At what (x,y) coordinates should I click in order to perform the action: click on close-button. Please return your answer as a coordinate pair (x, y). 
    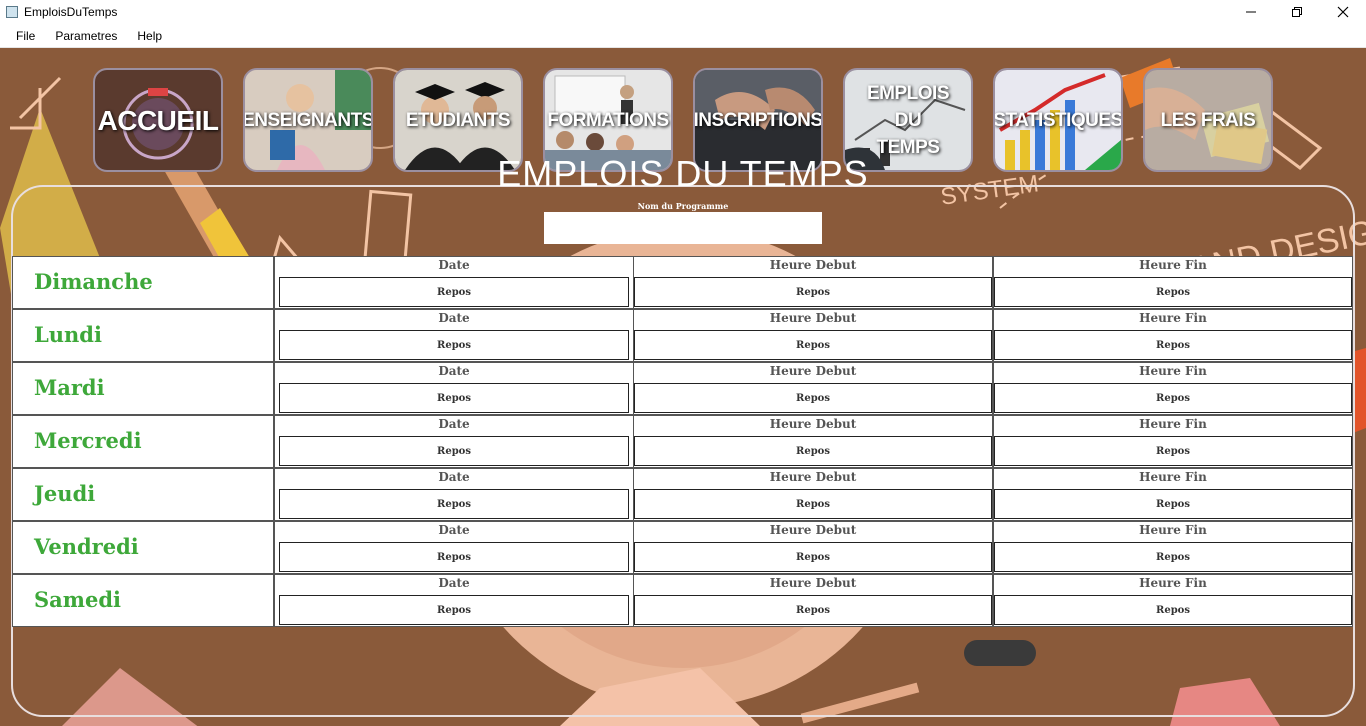
    Looking at the image, I should click on (1343, 12).